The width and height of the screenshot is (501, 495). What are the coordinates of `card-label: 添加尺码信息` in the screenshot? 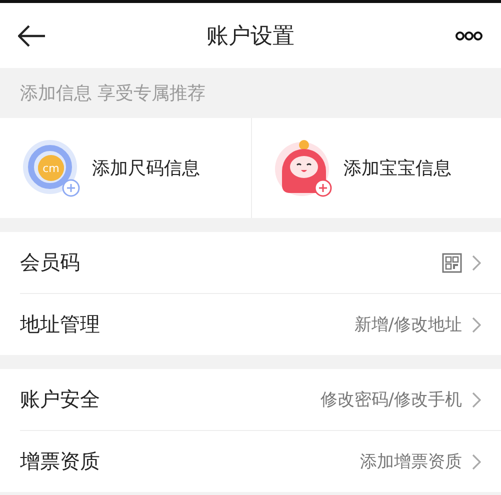 It's located at (146, 168).